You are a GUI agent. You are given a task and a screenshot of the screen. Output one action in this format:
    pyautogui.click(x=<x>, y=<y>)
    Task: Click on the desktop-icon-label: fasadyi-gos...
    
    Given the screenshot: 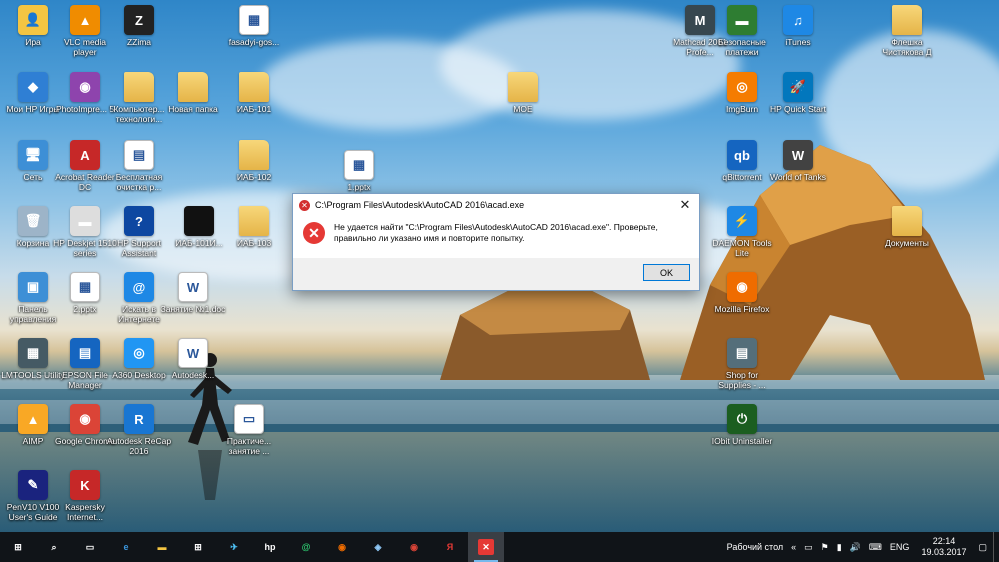 What is the action you would take?
    pyautogui.click(x=254, y=42)
    